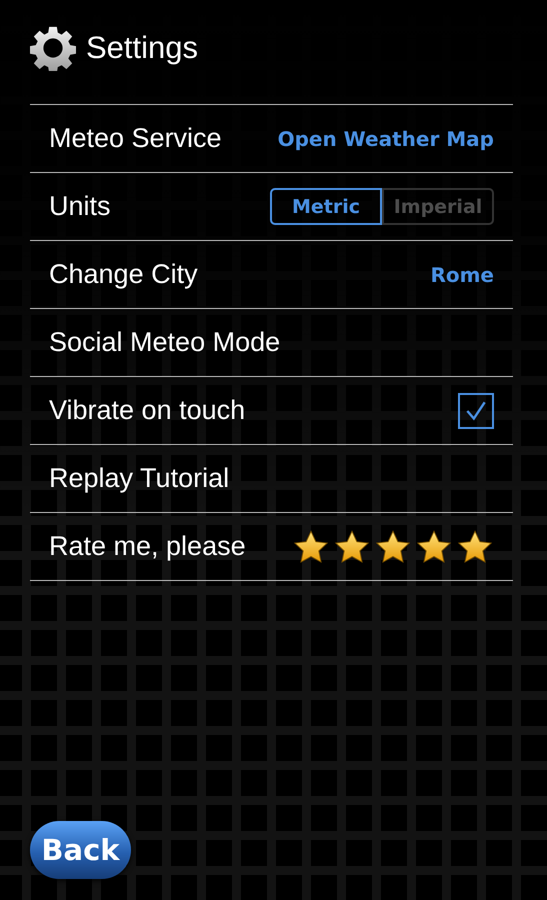 The width and height of the screenshot is (547, 900). Describe the element at coordinates (386, 138) in the screenshot. I see `setting-value: Open Weather Map` at that location.